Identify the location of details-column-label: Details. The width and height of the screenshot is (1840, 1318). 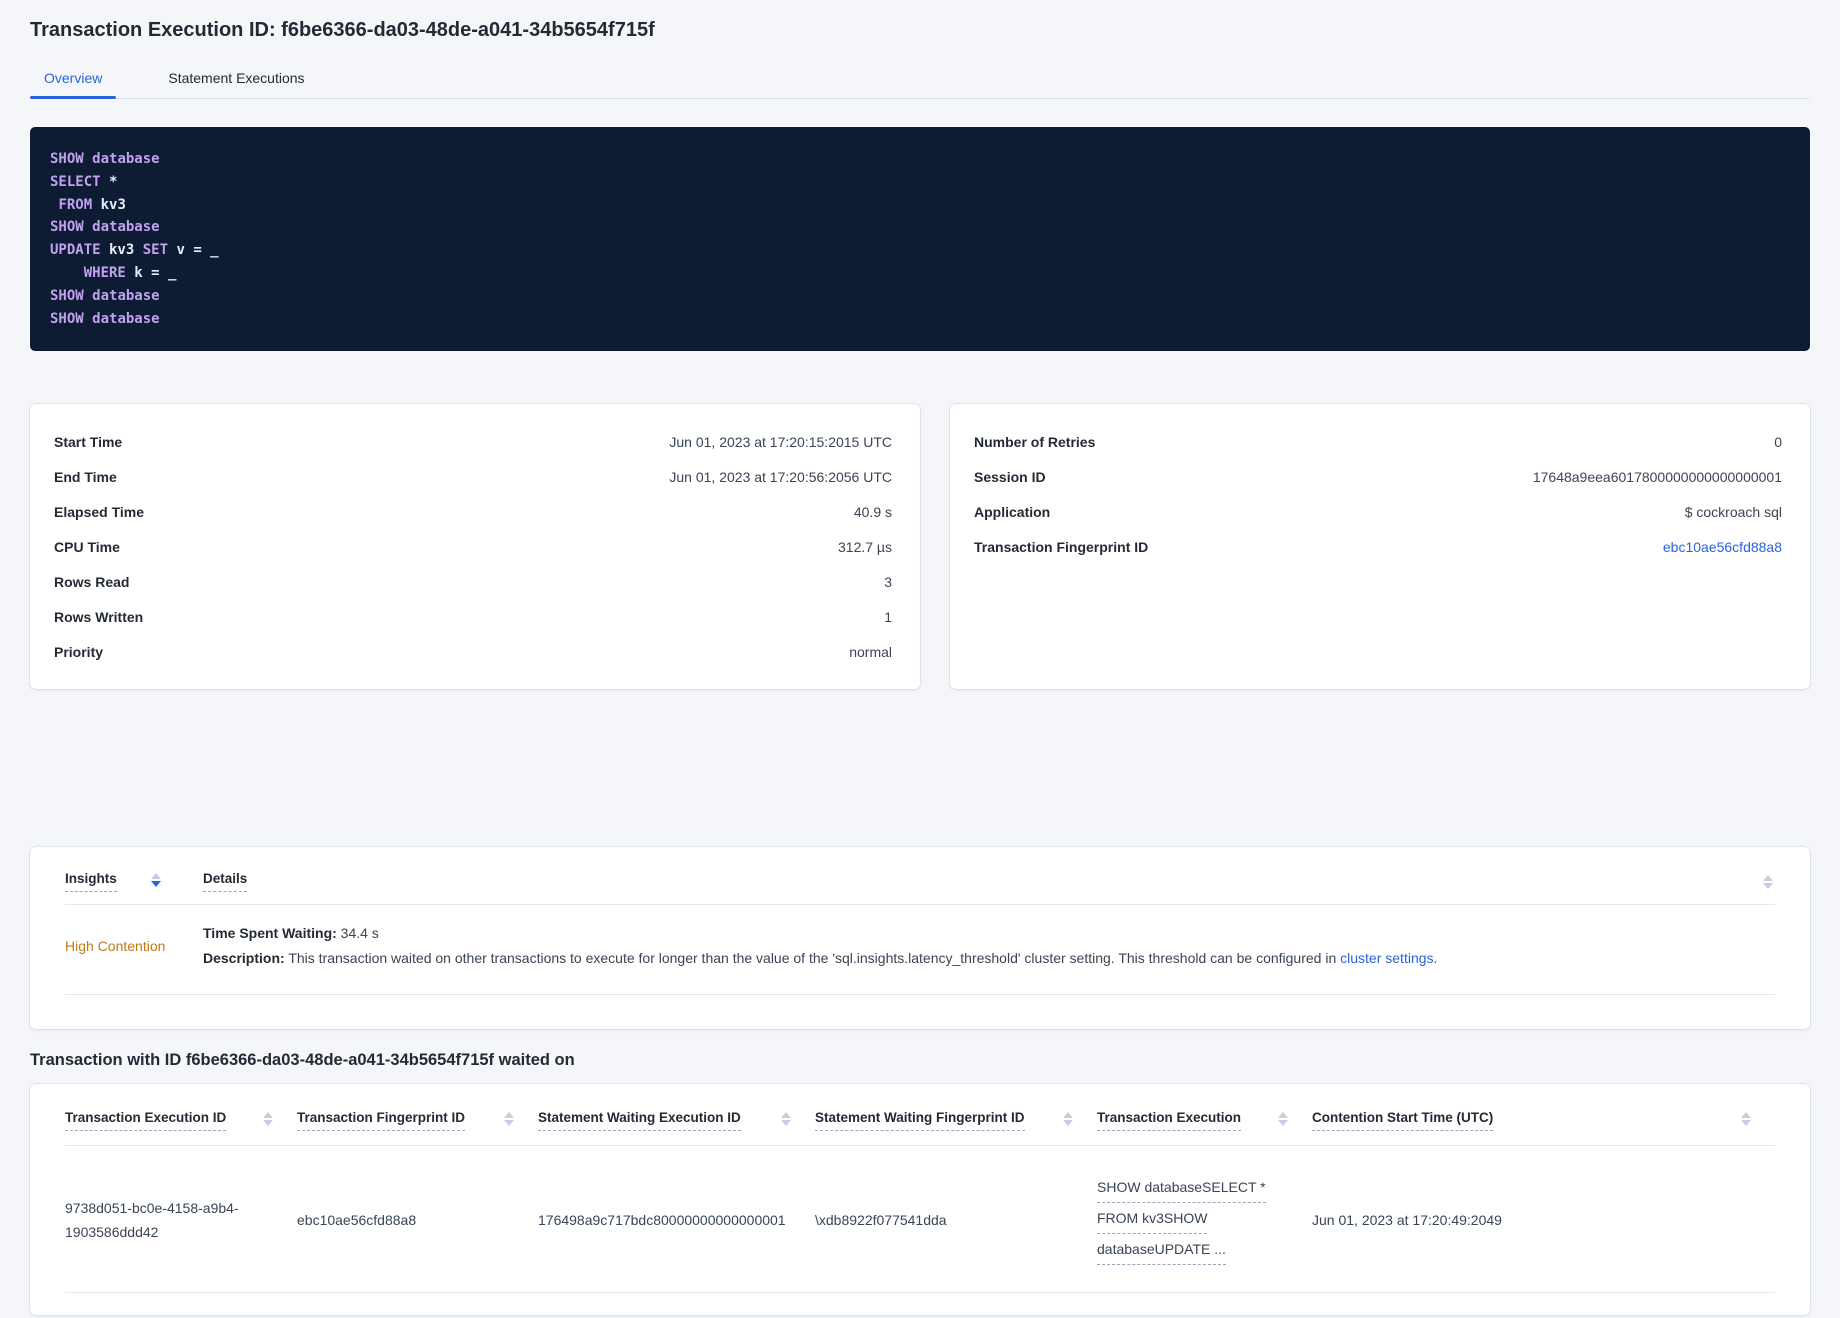
(225, 882).